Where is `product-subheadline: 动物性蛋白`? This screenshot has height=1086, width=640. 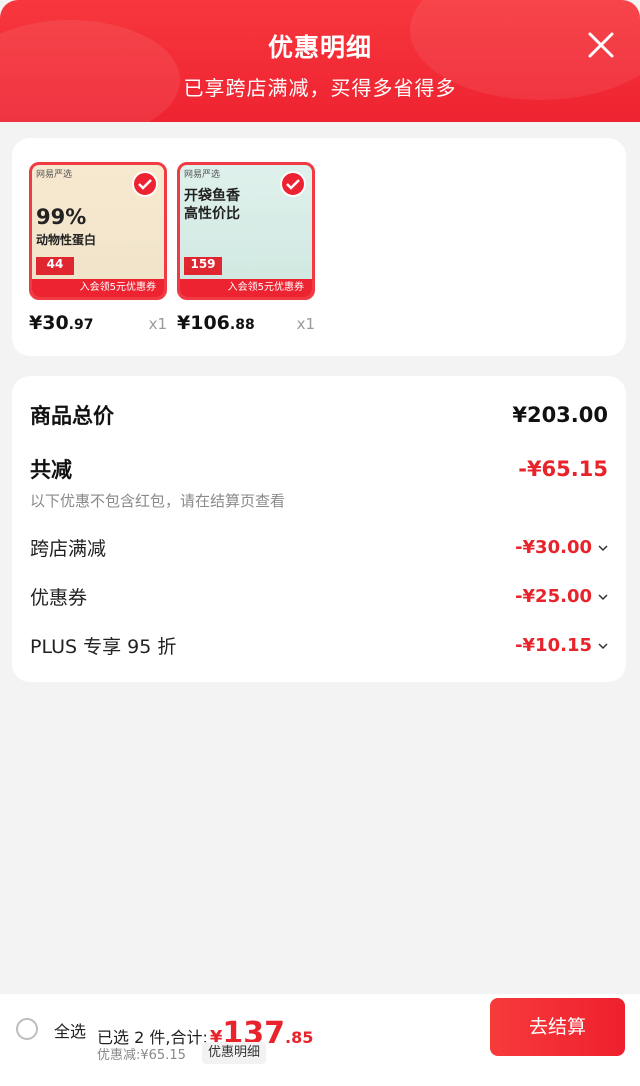
product-subheadline: 动物性蛋白 is located at coordinates (66, 240).